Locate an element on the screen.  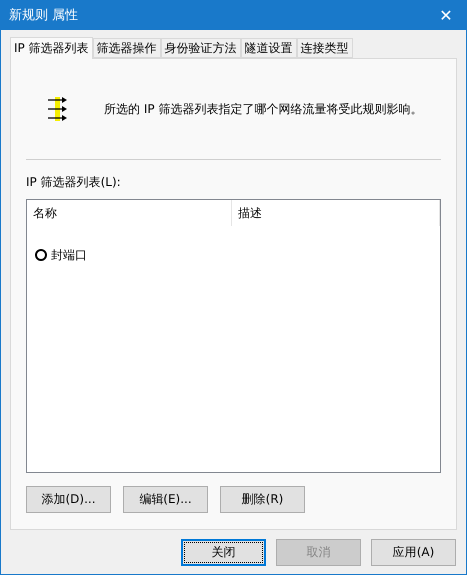
tab: 隧道设置 is located at coordinates (268, 48).